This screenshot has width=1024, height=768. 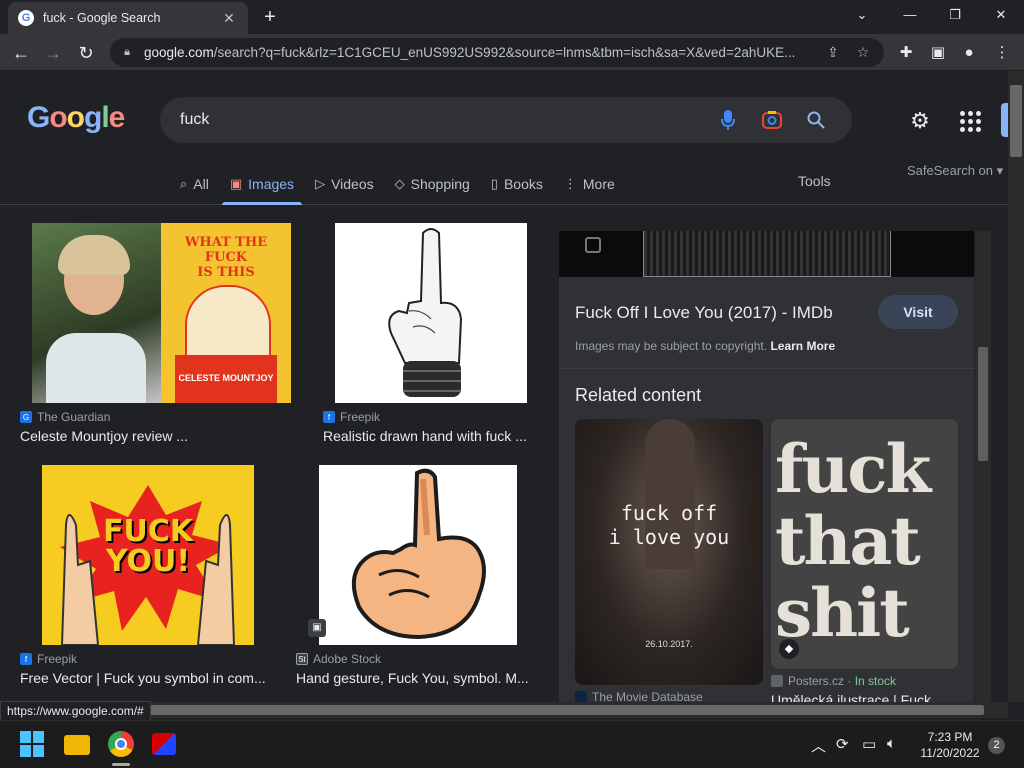 I want to click on volume-icon: 🔈︎, so click(x=891, y=743).